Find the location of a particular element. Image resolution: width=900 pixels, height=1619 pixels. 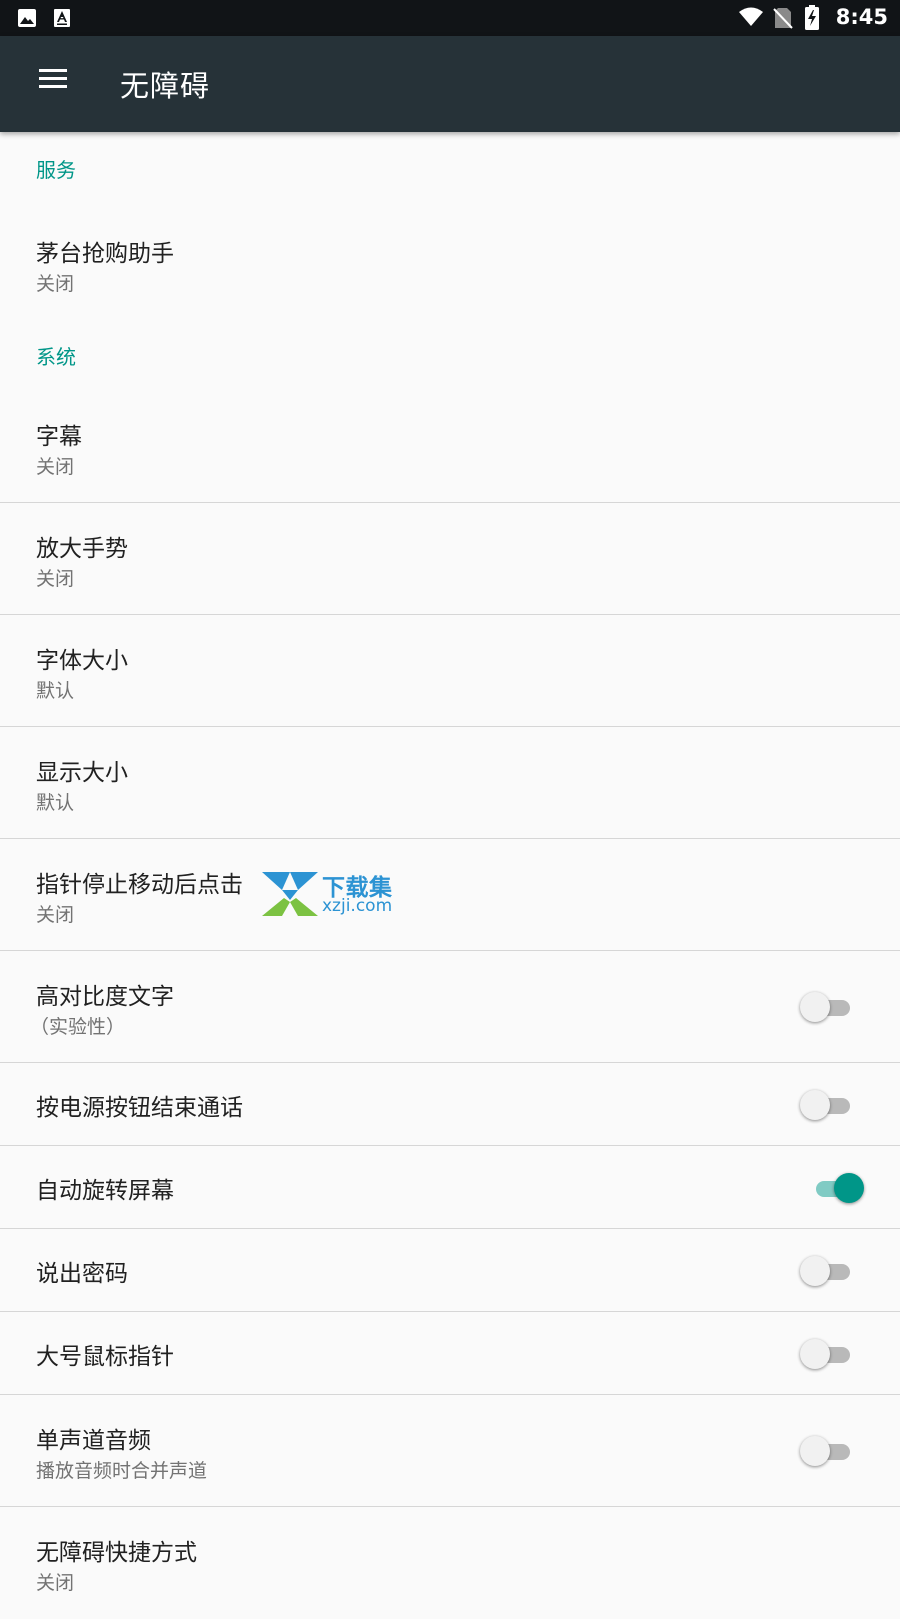

watermark-logo: 下载集 xzji.com is located at coordinates (334, 894).